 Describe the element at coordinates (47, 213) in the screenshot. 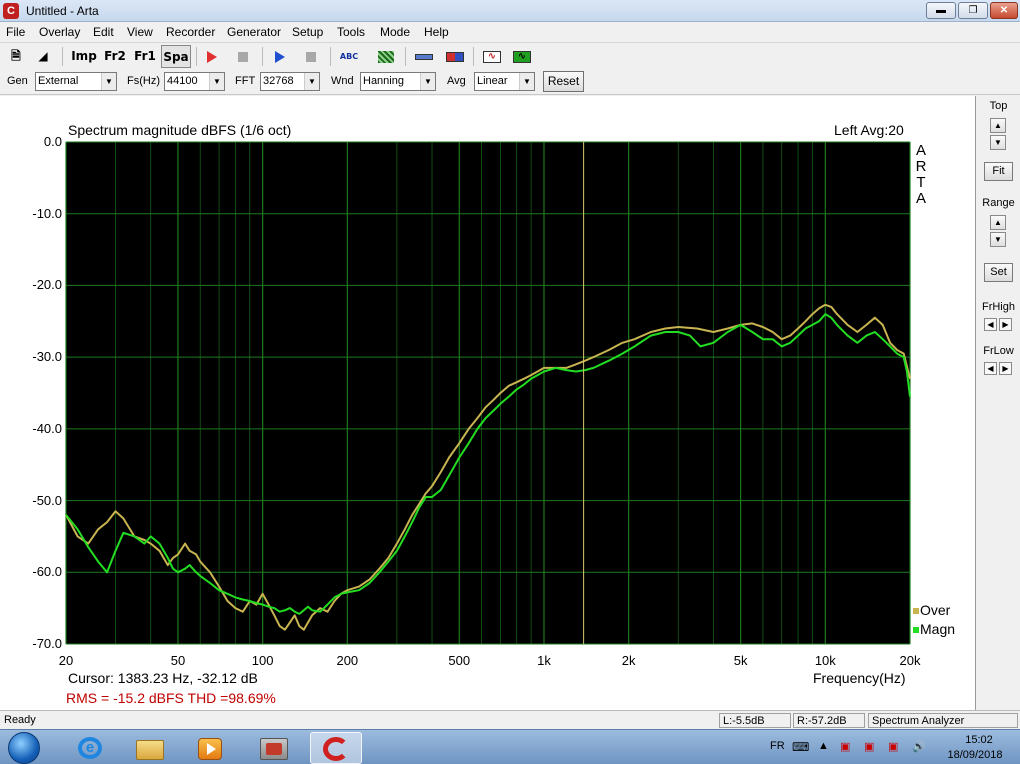

I see `y-tick-label: -10.0` at that location.